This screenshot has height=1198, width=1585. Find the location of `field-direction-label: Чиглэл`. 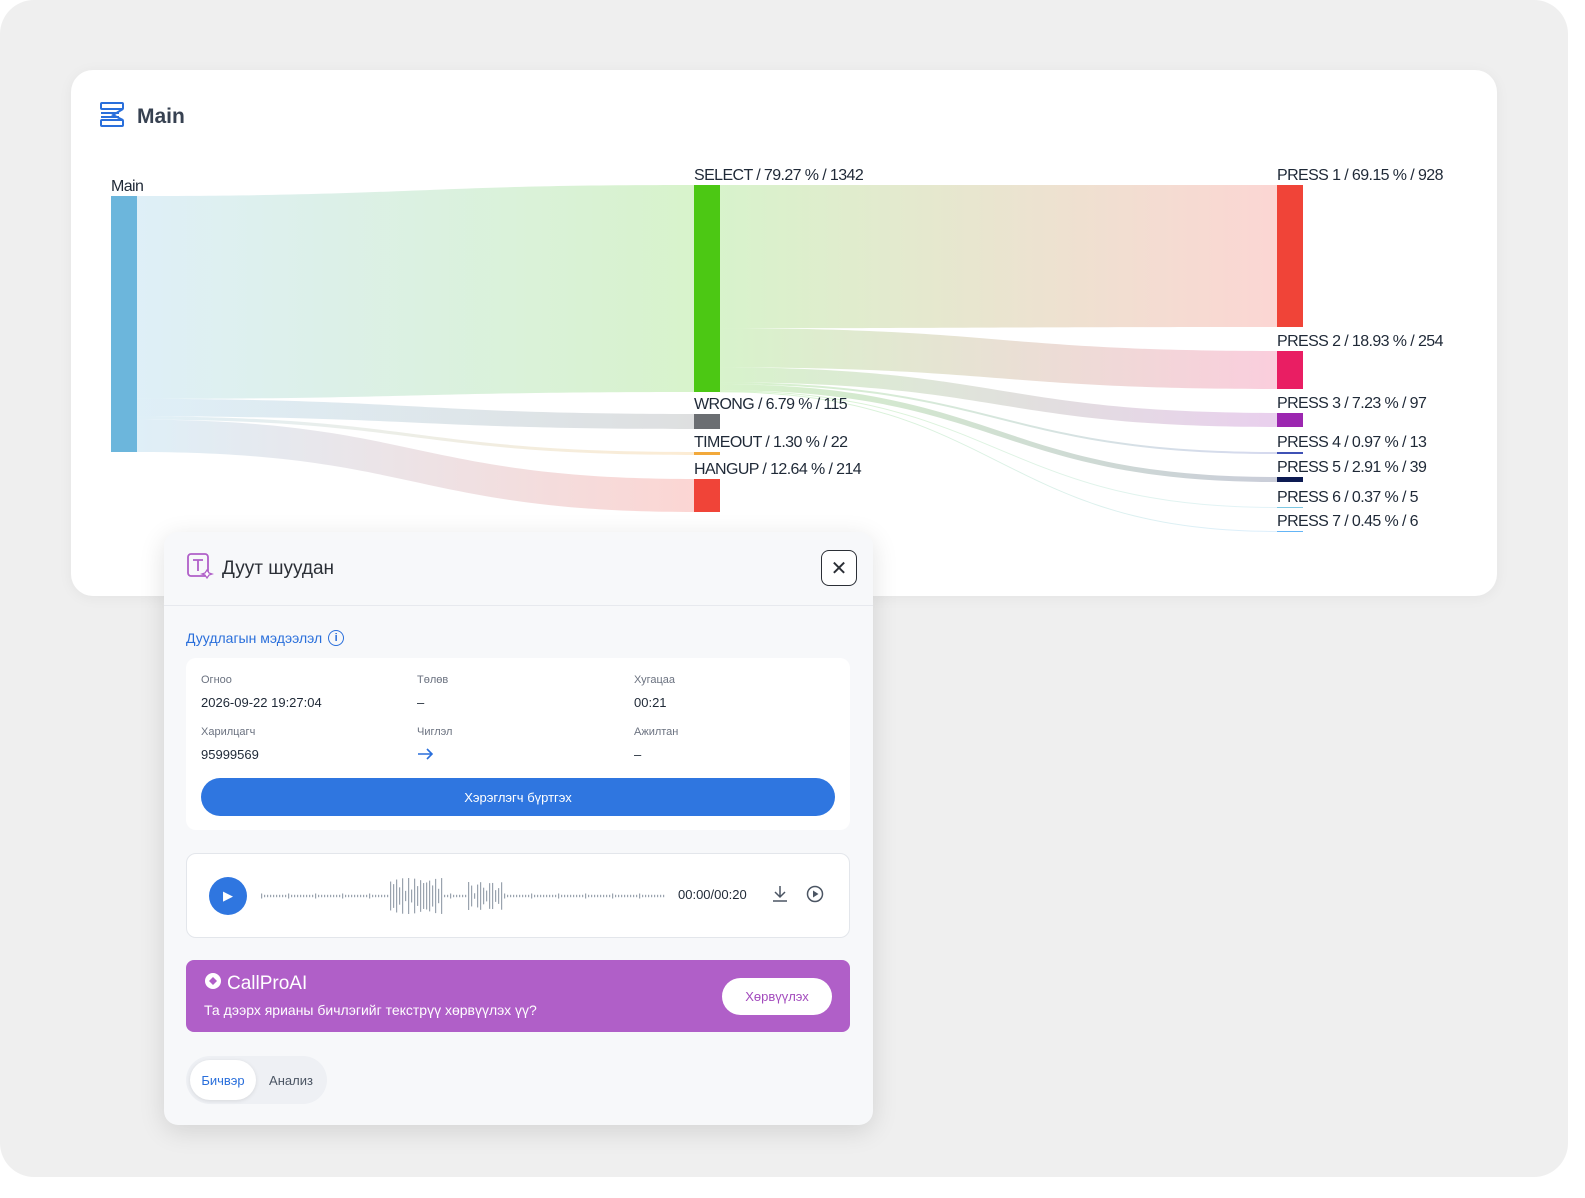

field-direction-label: Чиглэл is located at coordinates (435, 732).